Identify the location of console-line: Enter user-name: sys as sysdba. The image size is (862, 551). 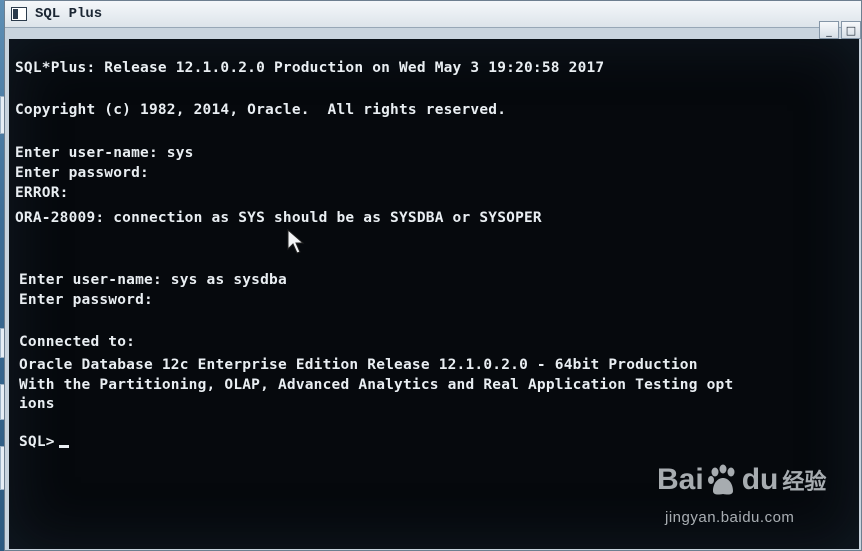
(153, 280).